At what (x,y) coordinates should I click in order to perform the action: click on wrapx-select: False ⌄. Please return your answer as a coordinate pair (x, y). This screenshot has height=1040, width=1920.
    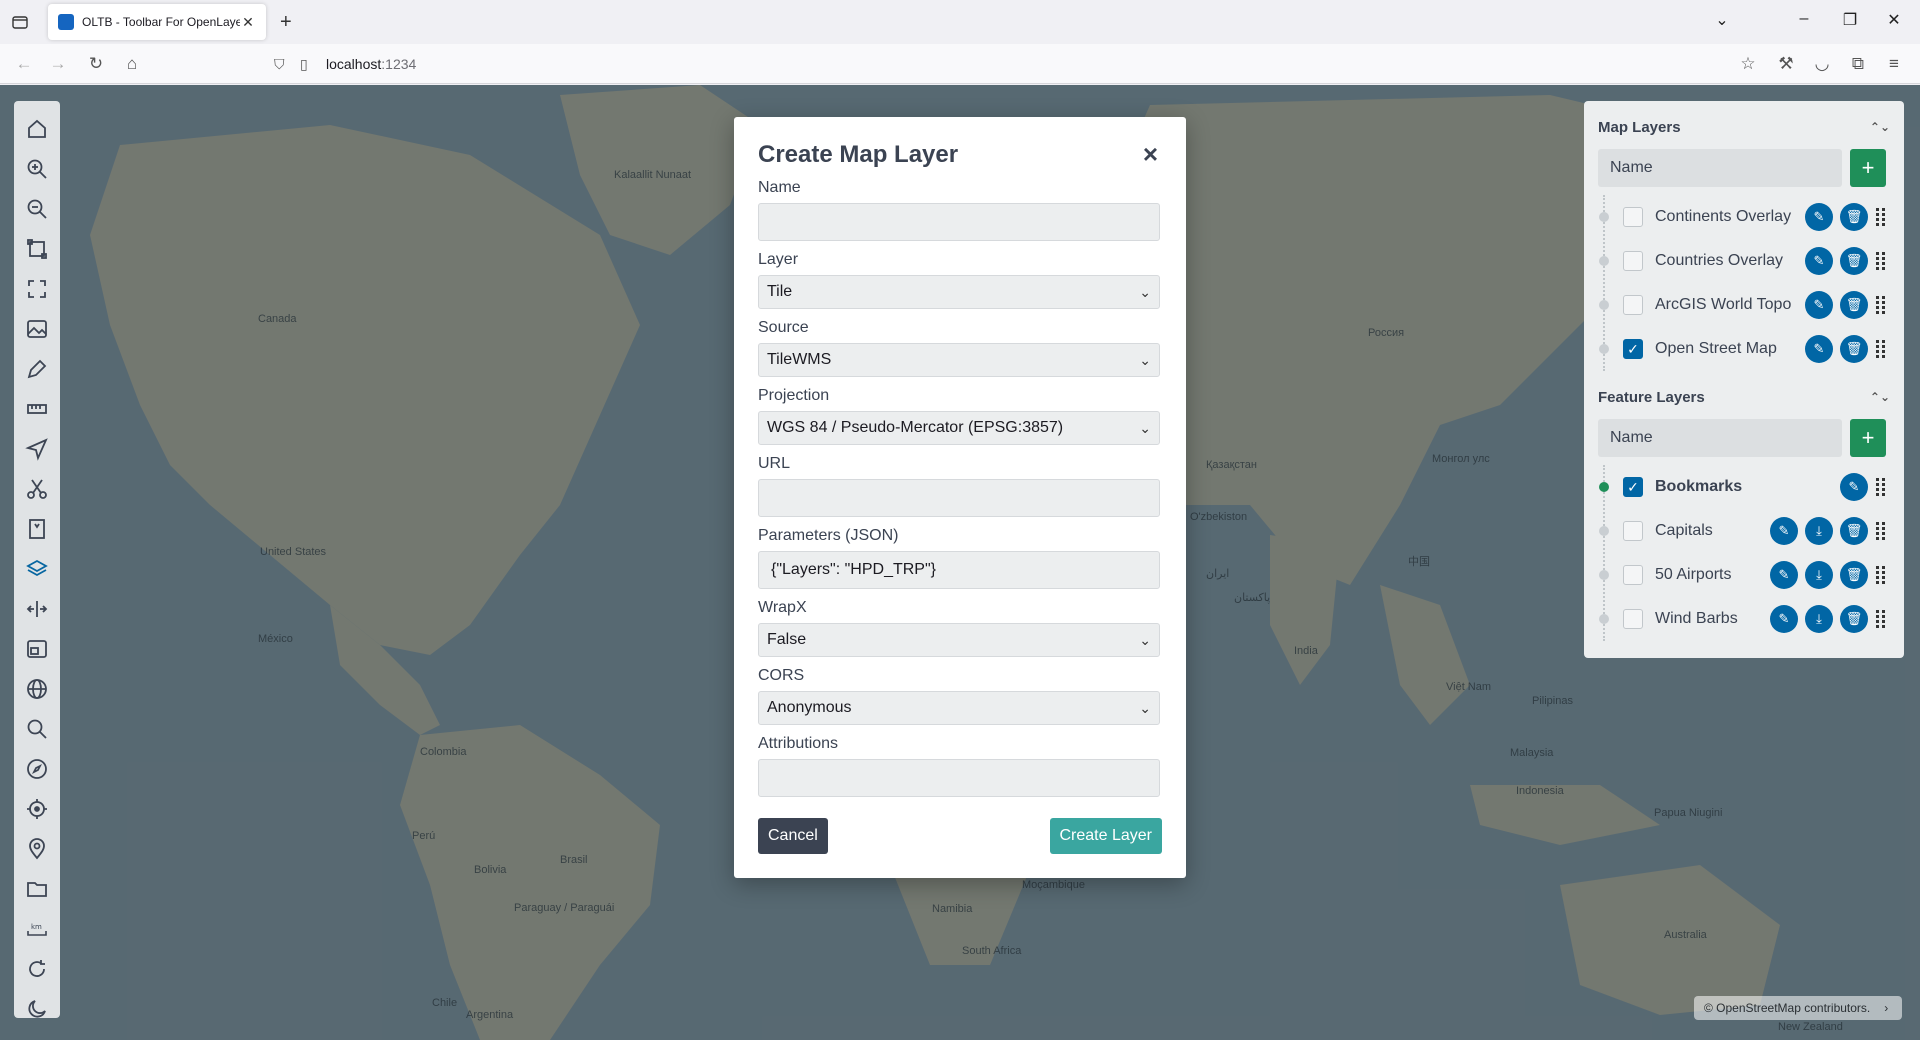
    Looking at the image, I should click on (959, 640).